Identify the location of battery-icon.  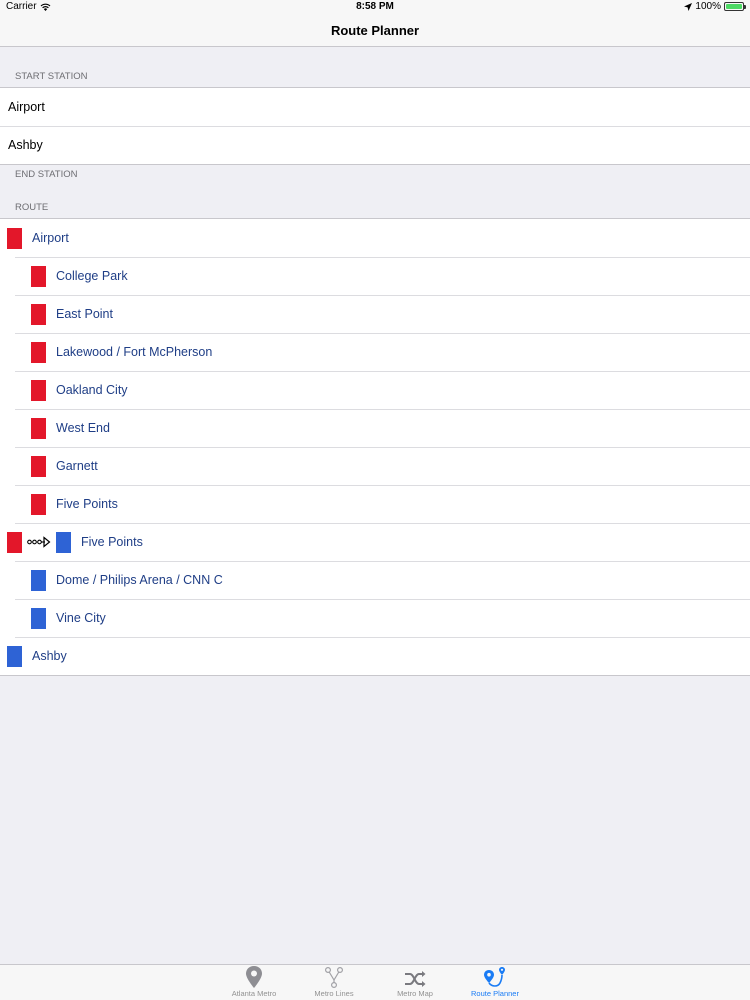
(735, 6).